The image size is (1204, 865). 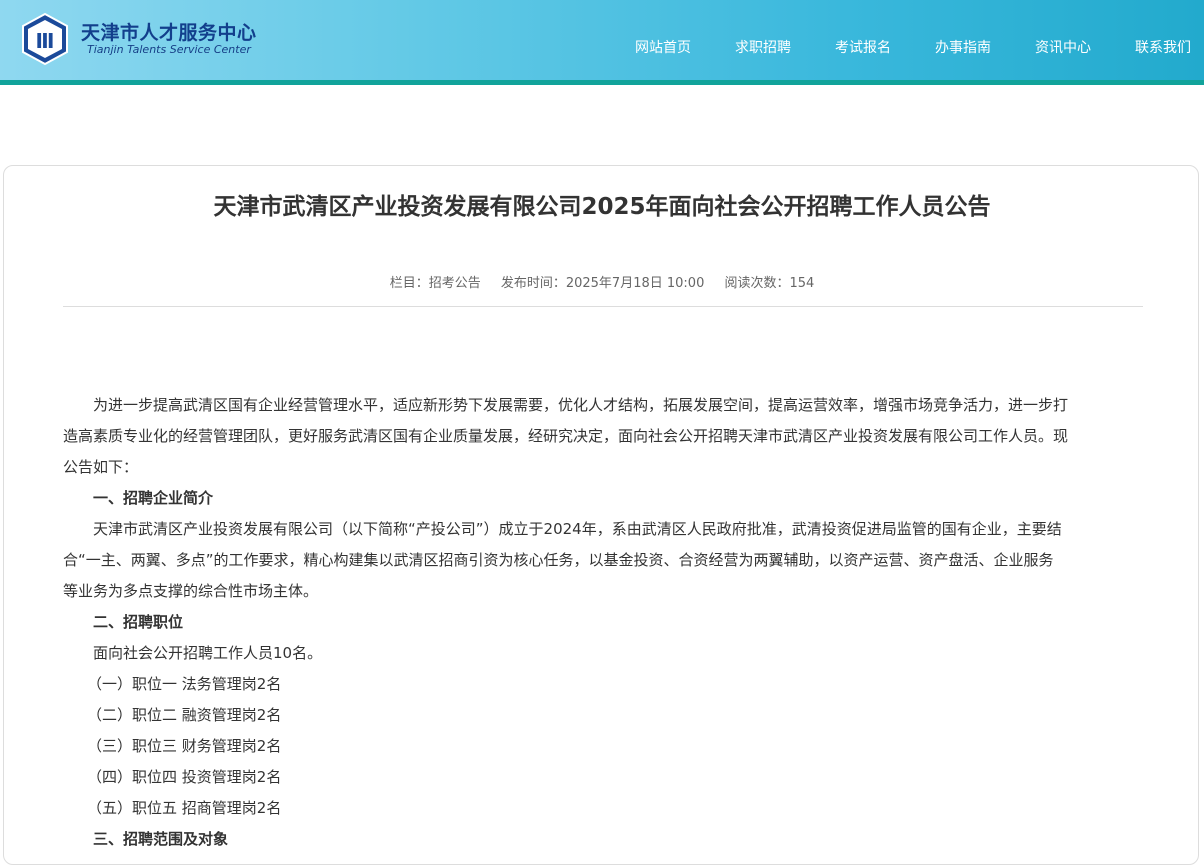 I want to click on section-heading: 三、招聘范围及对象, so click(x=161, y=839).